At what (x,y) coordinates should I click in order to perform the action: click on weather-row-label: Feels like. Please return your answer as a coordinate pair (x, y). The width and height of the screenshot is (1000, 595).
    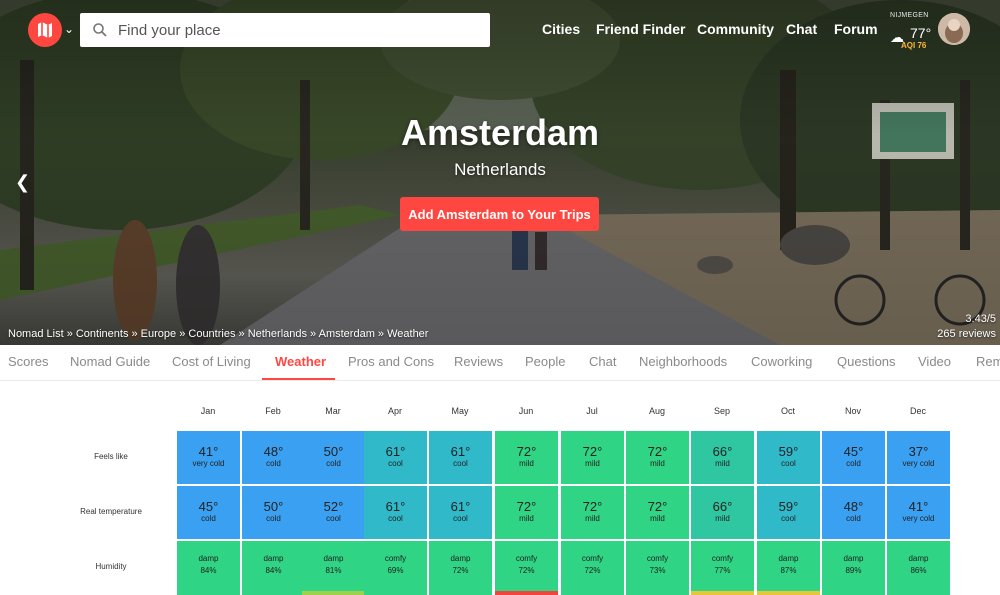
    Looking at the image, I should click on (111, 456).